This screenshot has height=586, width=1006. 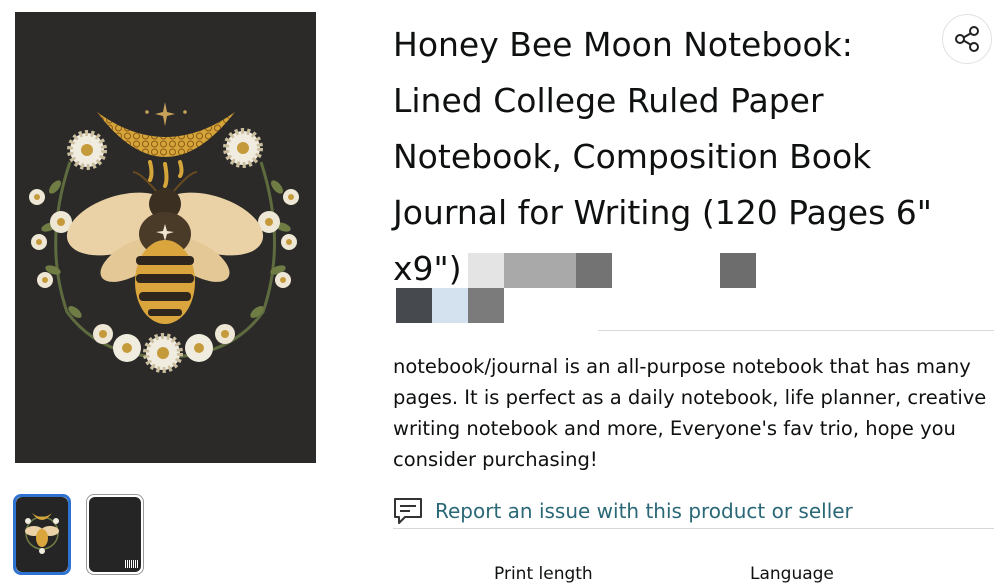 I want to click on report-chat-icon, so click(x=408, y=511).